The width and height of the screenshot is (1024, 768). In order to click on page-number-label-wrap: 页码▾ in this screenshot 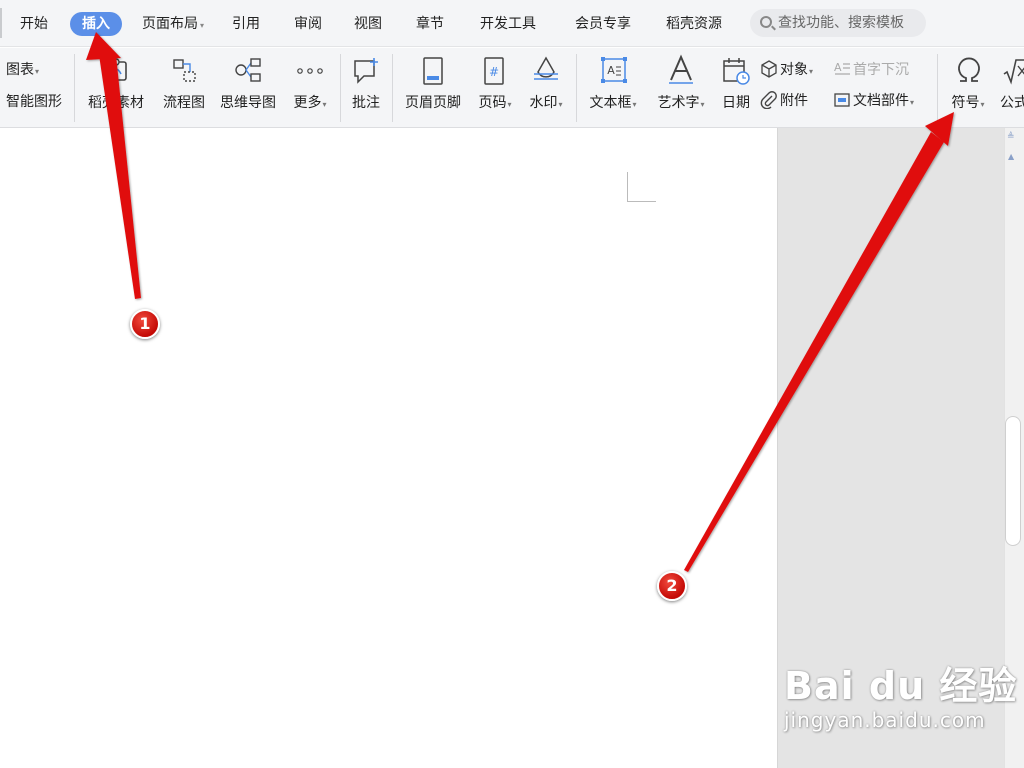, I will do `click(495, 102)`.